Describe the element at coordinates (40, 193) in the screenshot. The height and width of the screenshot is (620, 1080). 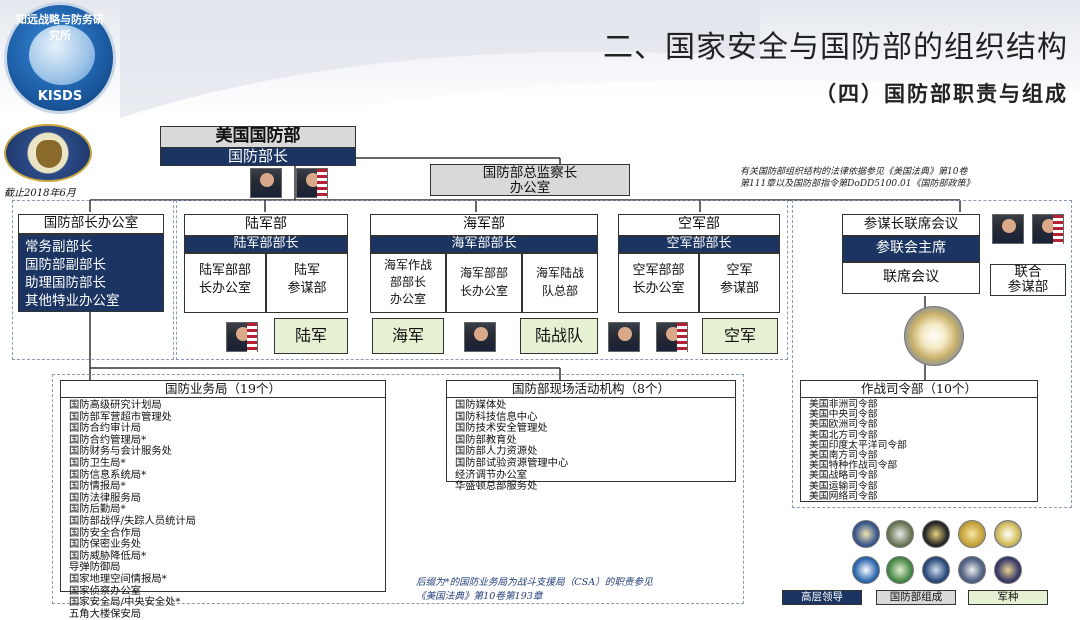
I see `date-note: 截止2018年6月` at that location.